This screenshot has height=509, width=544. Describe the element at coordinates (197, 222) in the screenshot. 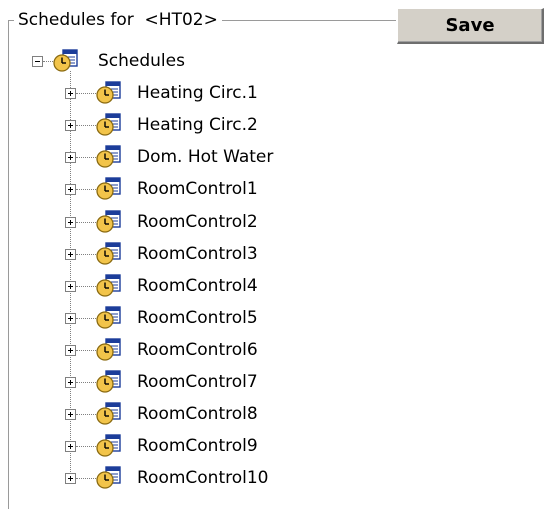

I see `tree-item-label: RoomControl2` at that location.